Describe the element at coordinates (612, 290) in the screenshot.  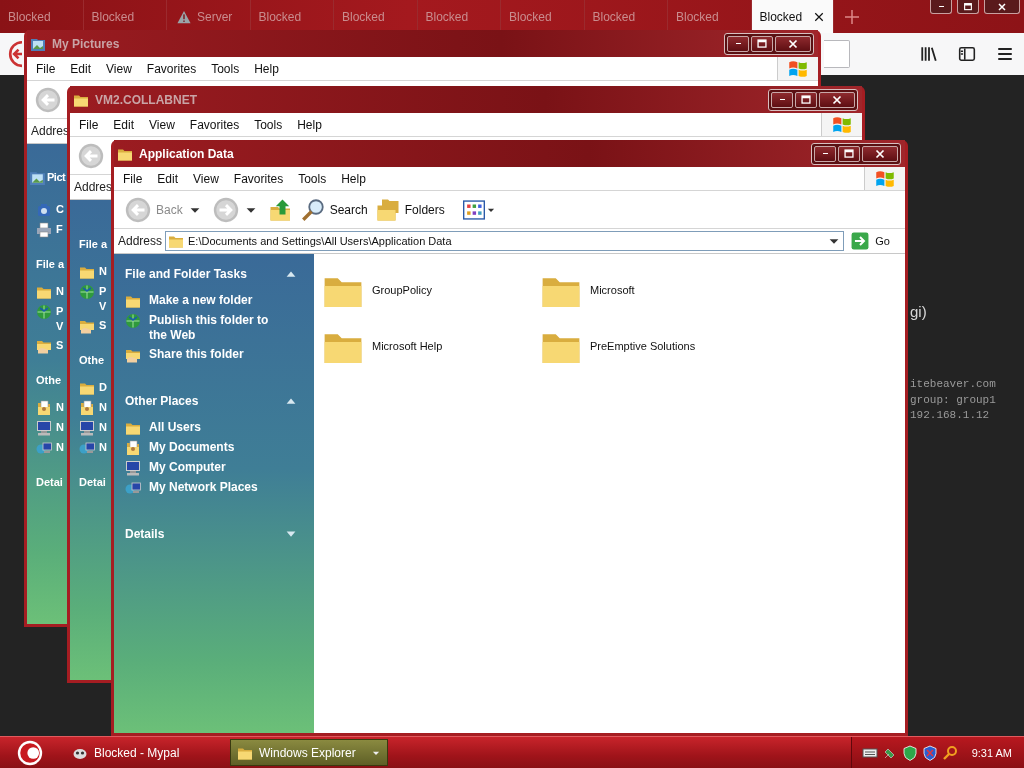
I see `folder-name: Microsoft` at that location.